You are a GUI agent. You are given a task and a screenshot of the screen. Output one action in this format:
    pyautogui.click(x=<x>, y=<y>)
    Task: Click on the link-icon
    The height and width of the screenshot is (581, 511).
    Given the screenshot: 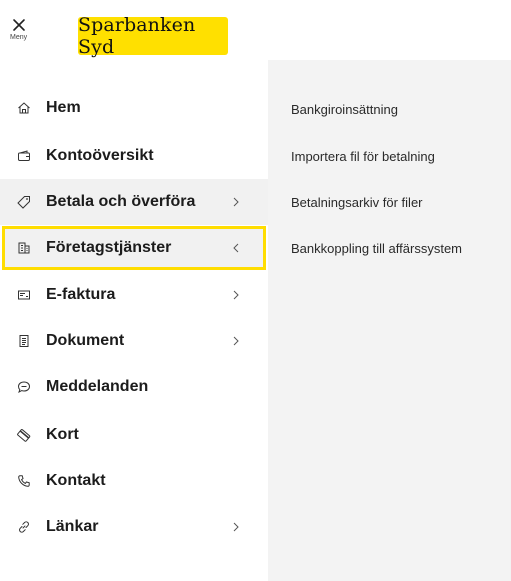 What is the action you would take?
    pyautogui.click(x=24, y=527)
    